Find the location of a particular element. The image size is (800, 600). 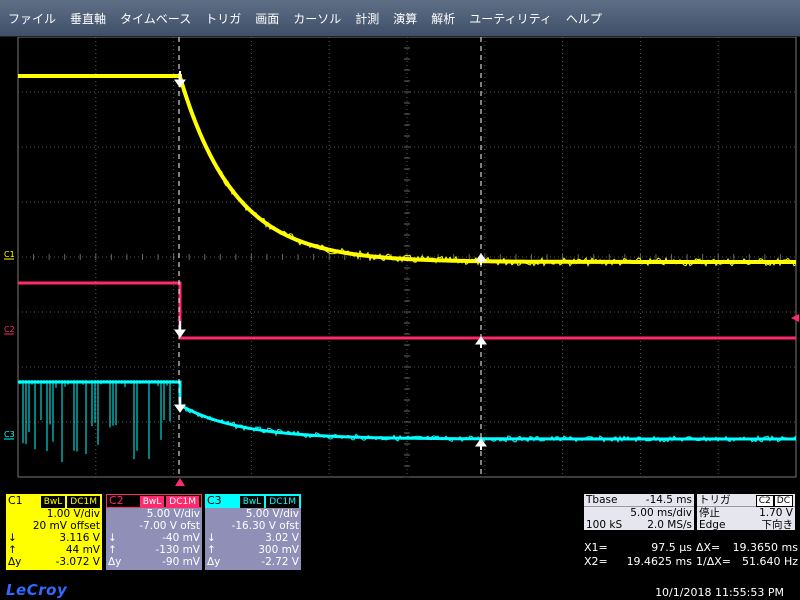

c3-vdiv: 5.00 V/div is located at coordinates (272, 514).